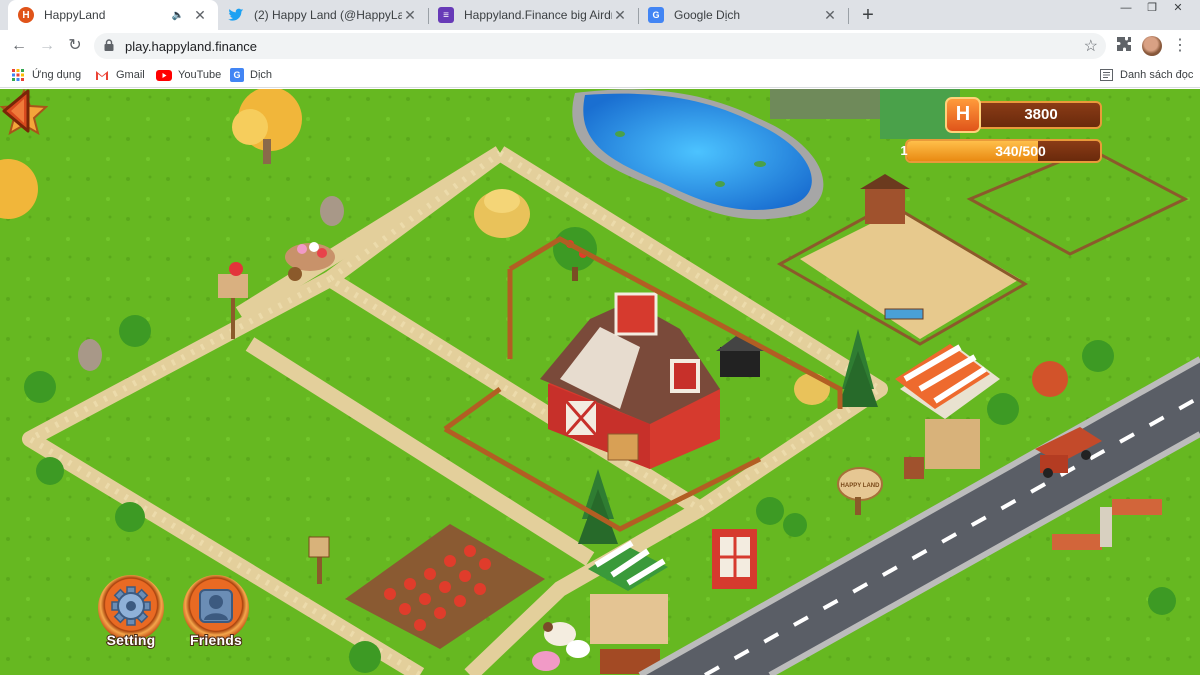 The width and height of the screenshot is (1200, 675). Describe the element at coordinates (1124, 46) in the screenshot. I see `extensions-icon` at that location.